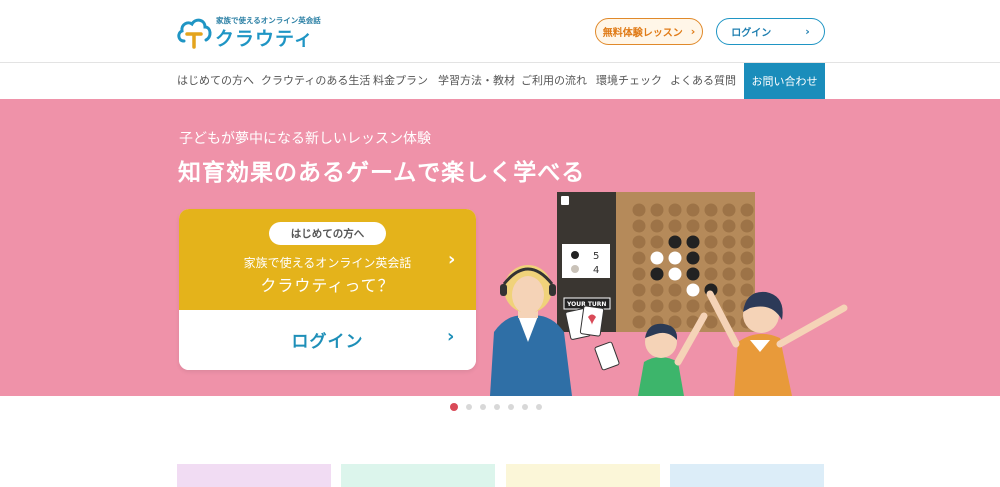 This screenshot has width=1000, height=487. I want to click on cloud-logo-icon, so click(194, 33).